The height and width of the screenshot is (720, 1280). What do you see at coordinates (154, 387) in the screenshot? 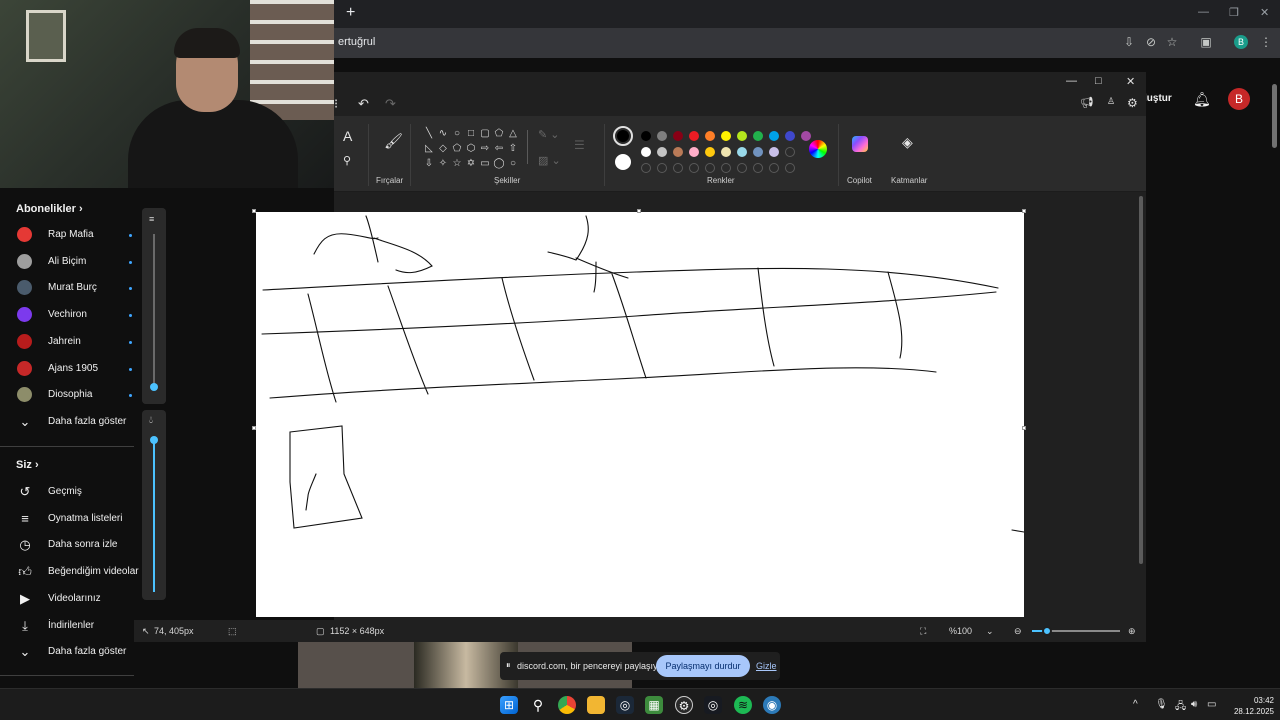
I see `size-slider-knob` at bounding box center [154, 387].